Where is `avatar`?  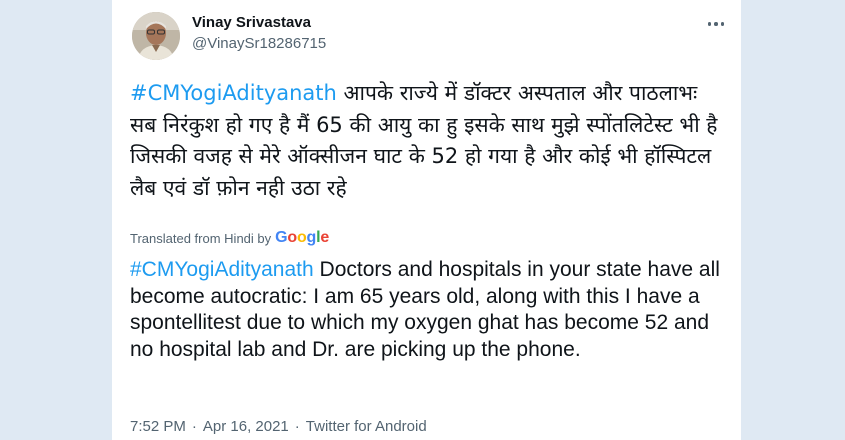 avatar is located at coordinates (156, 36).